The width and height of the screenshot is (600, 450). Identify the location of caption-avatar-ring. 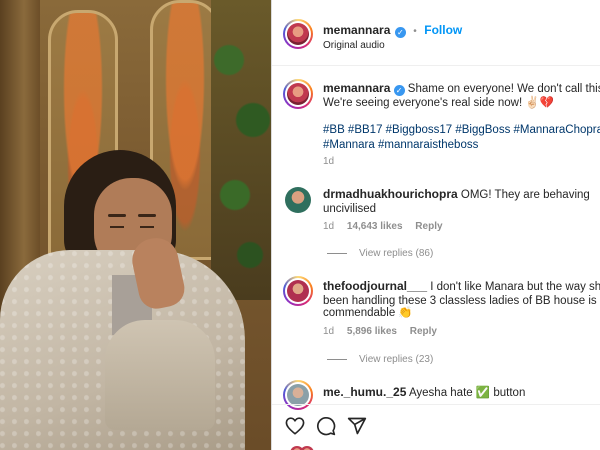
(298, 94).